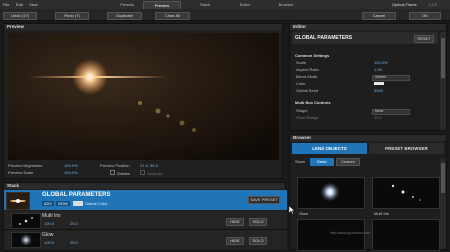 The image size is (450, 252). What do you see at coordinates (368, 138) in the screenshot?
I see `browser-title: Browser` at bounding box center [368, 138].